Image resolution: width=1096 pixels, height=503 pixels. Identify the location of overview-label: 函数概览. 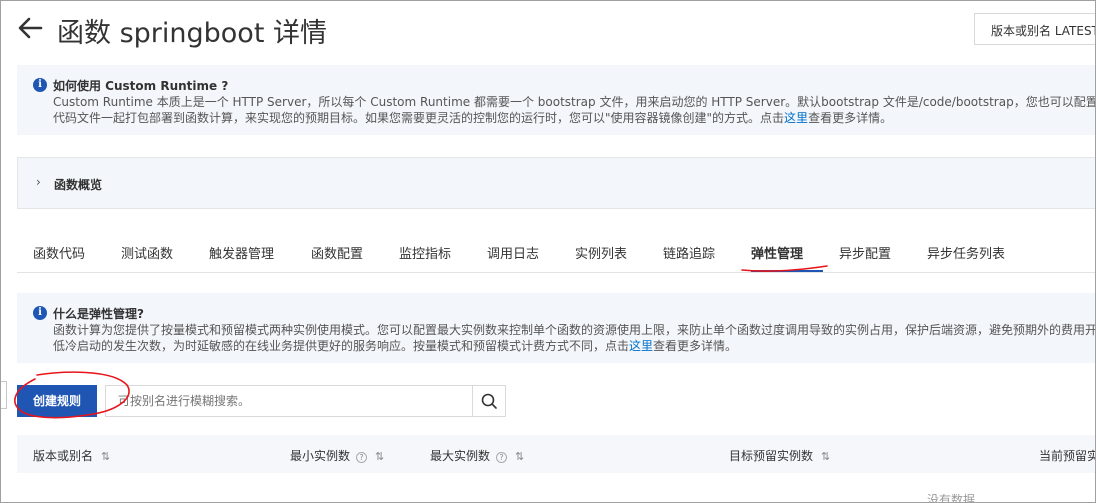
(78, 185).